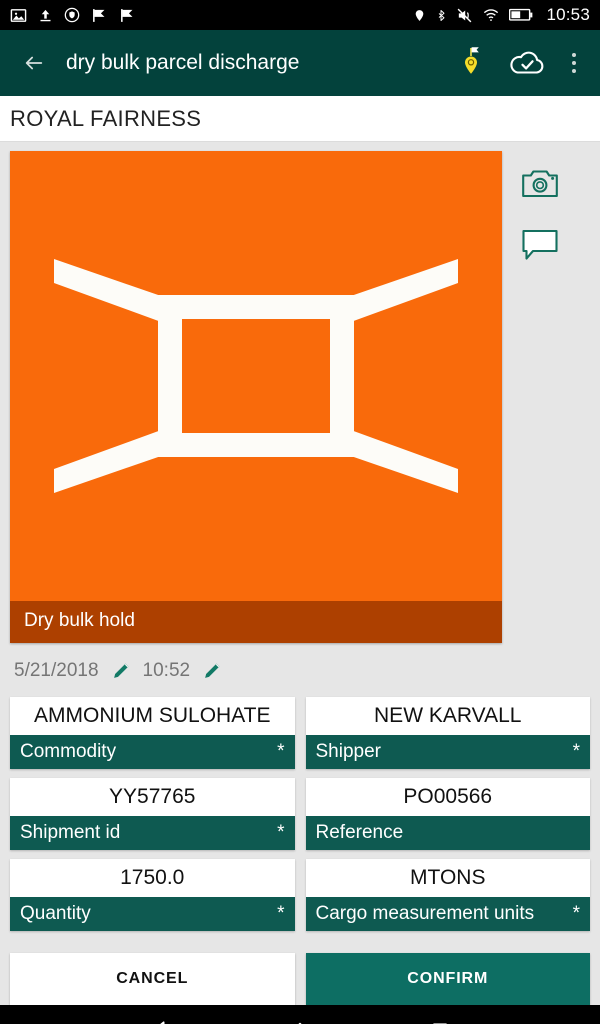 The height and width of the screenshot is (1024, 600). Describe the element at coordinates (256, 622) in the screenshot. I see `photo-caption: Dry bulk hold` at that location.